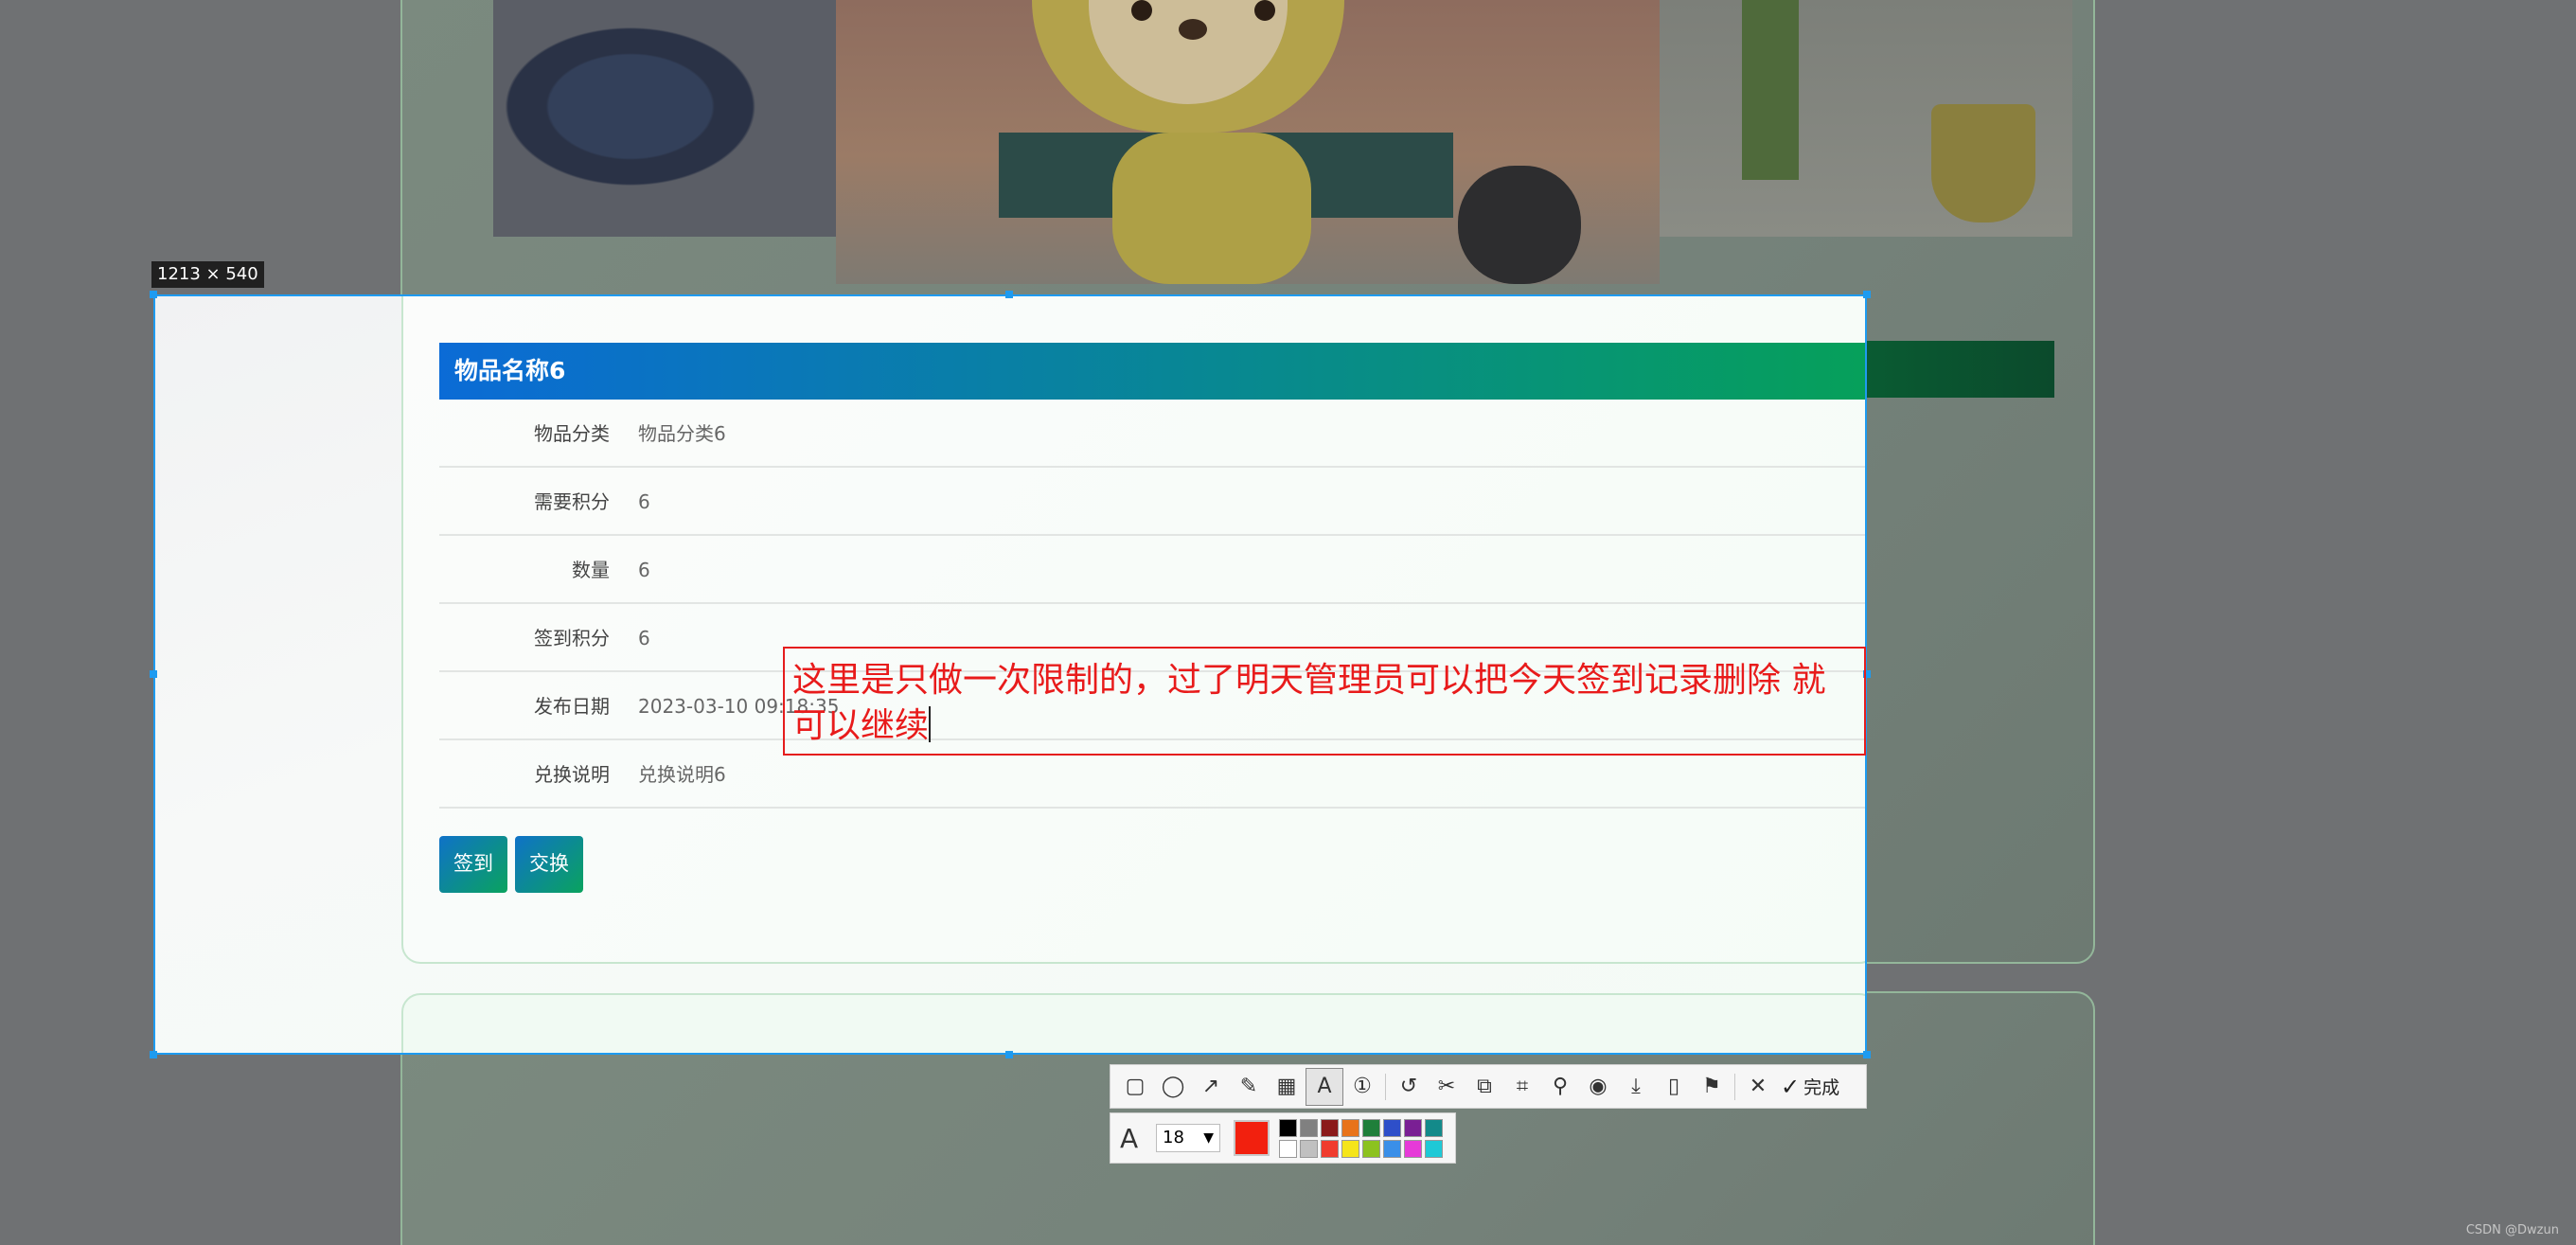 Image resolution: width=2576 pixels, height=1245 pixels. Describe the element at coordinates (208, 274) in the screenshot. I see `selection-size-label: 1213 × 540` at that location.